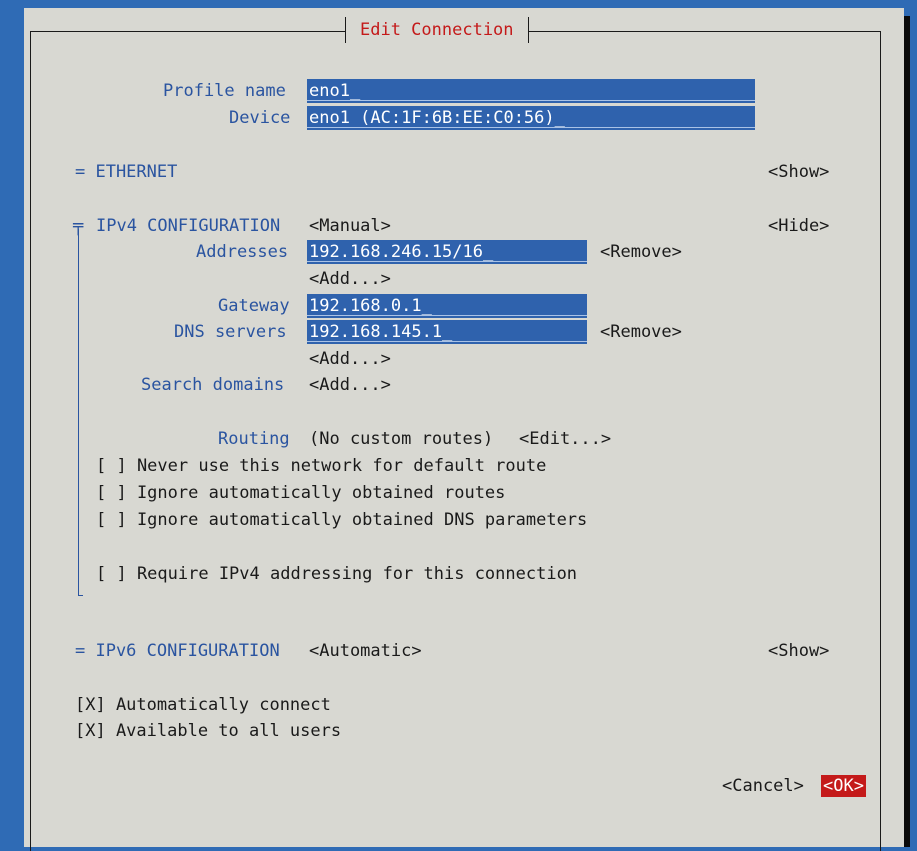 This screenshot has width=917, height=851. Describe the element at coordinates (254, 306) in the screenshot. I see `gateway-label: Gateway` at that location.